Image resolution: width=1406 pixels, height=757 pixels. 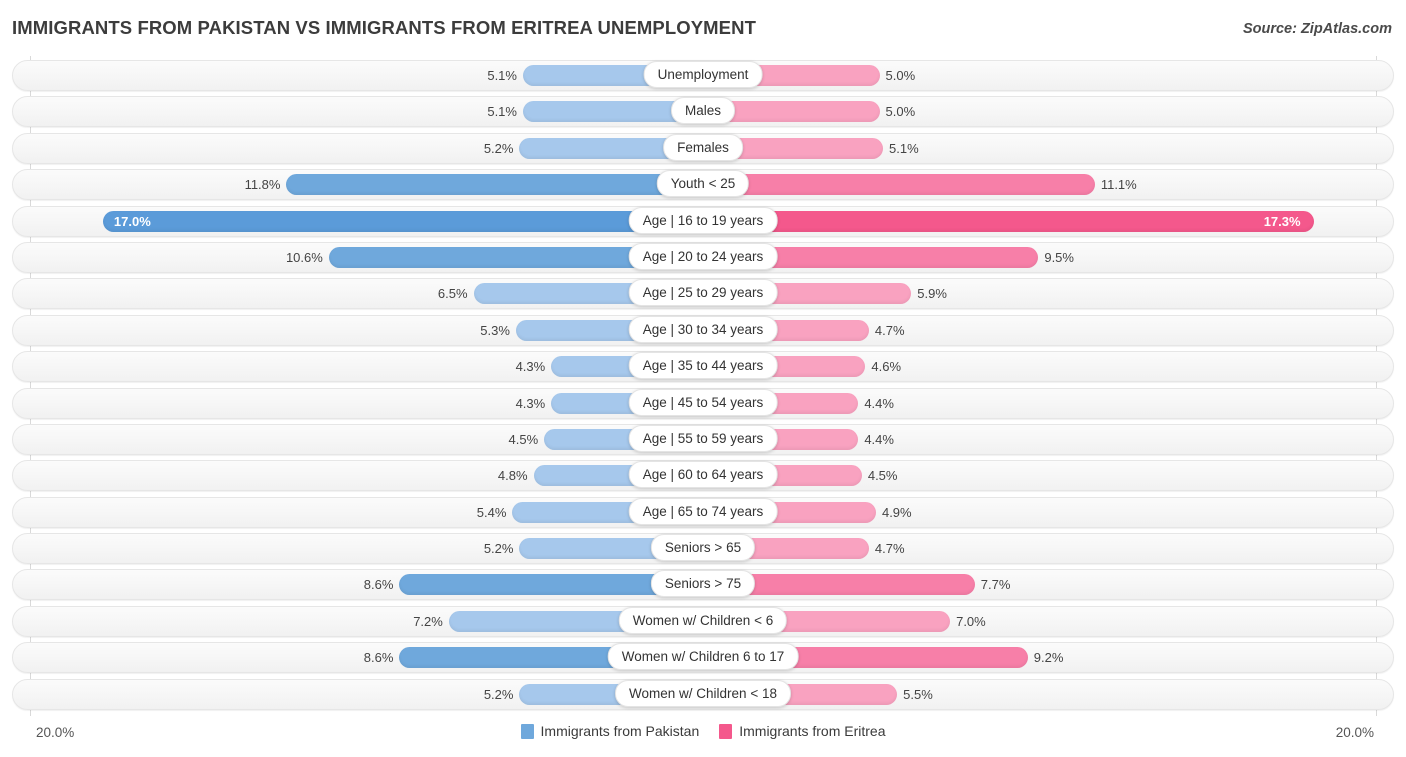 I want to click on table-row: 5.3% 4.7% Age | 30 to 34 years, so click(x=703, y=330).